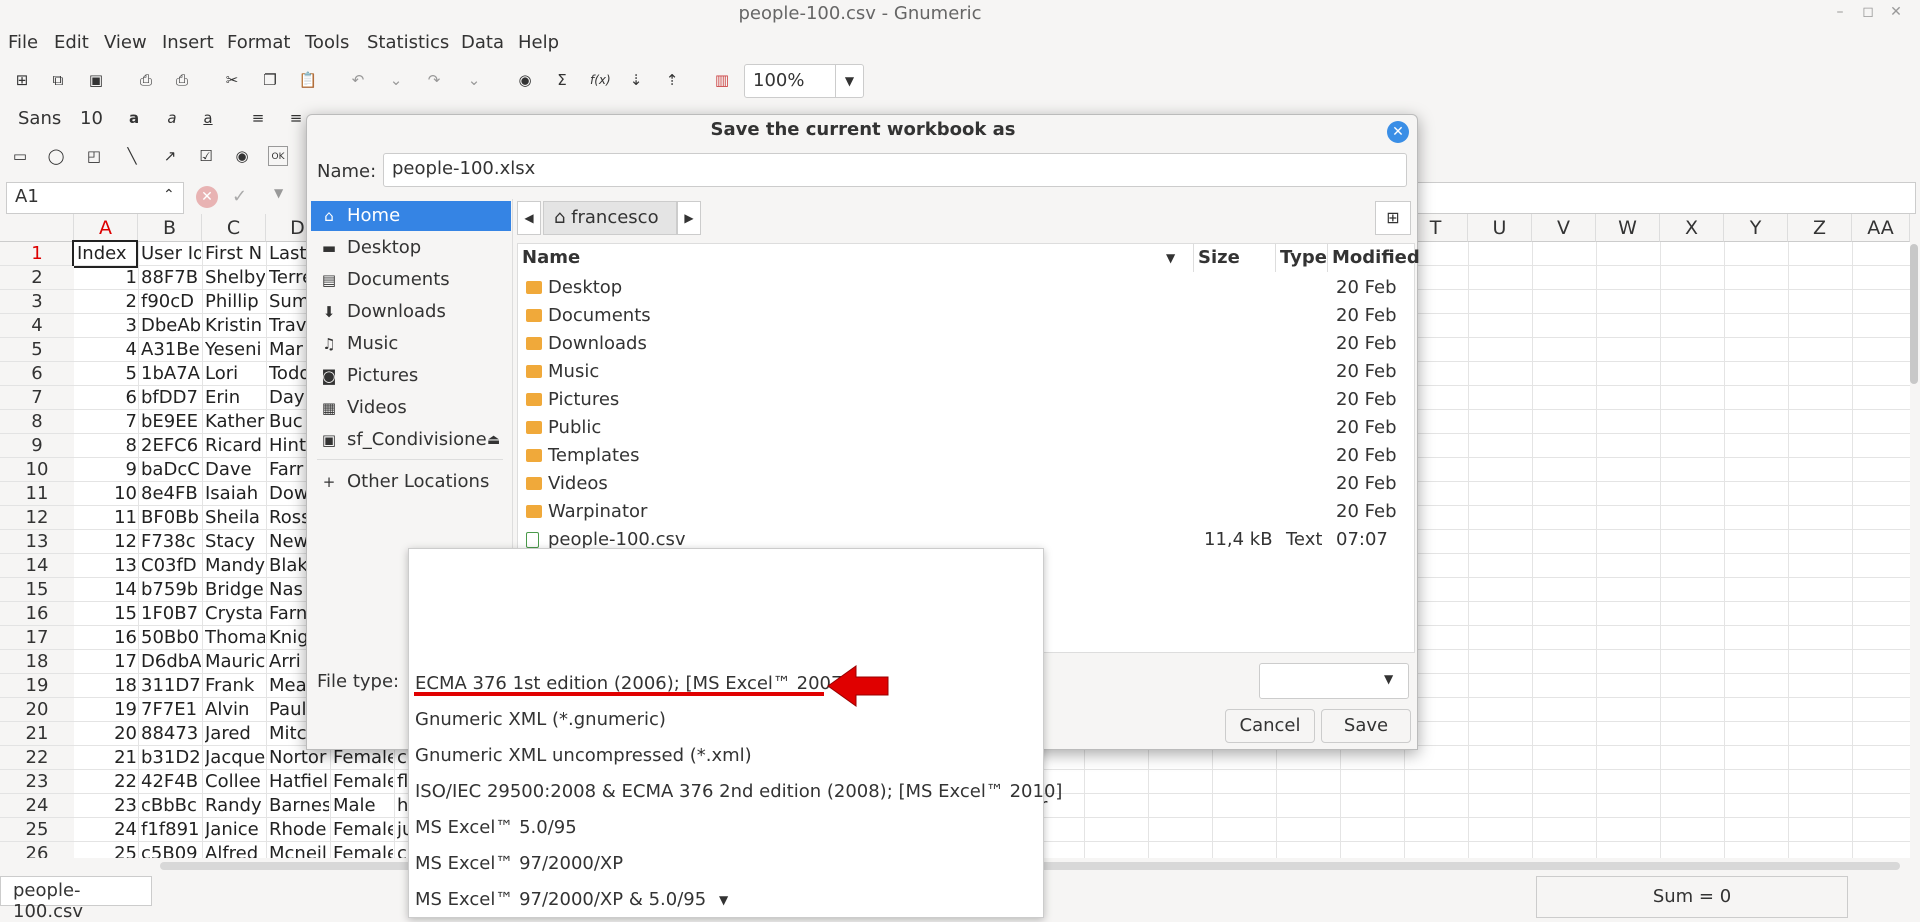 Image resolution: width=1920 pixels, height=922 pixels. Describe the element at coordinates (91, 118) in the screenshot. I see `font-size: 10` at that location.